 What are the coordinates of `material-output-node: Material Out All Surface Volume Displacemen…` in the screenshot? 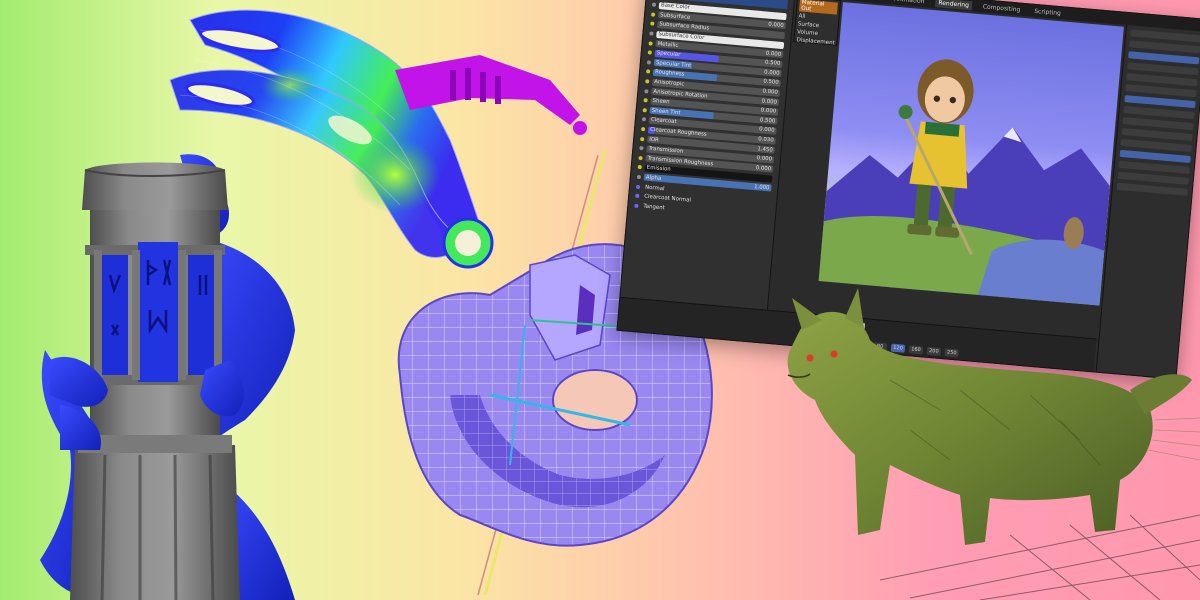 It's located at (817, 23).